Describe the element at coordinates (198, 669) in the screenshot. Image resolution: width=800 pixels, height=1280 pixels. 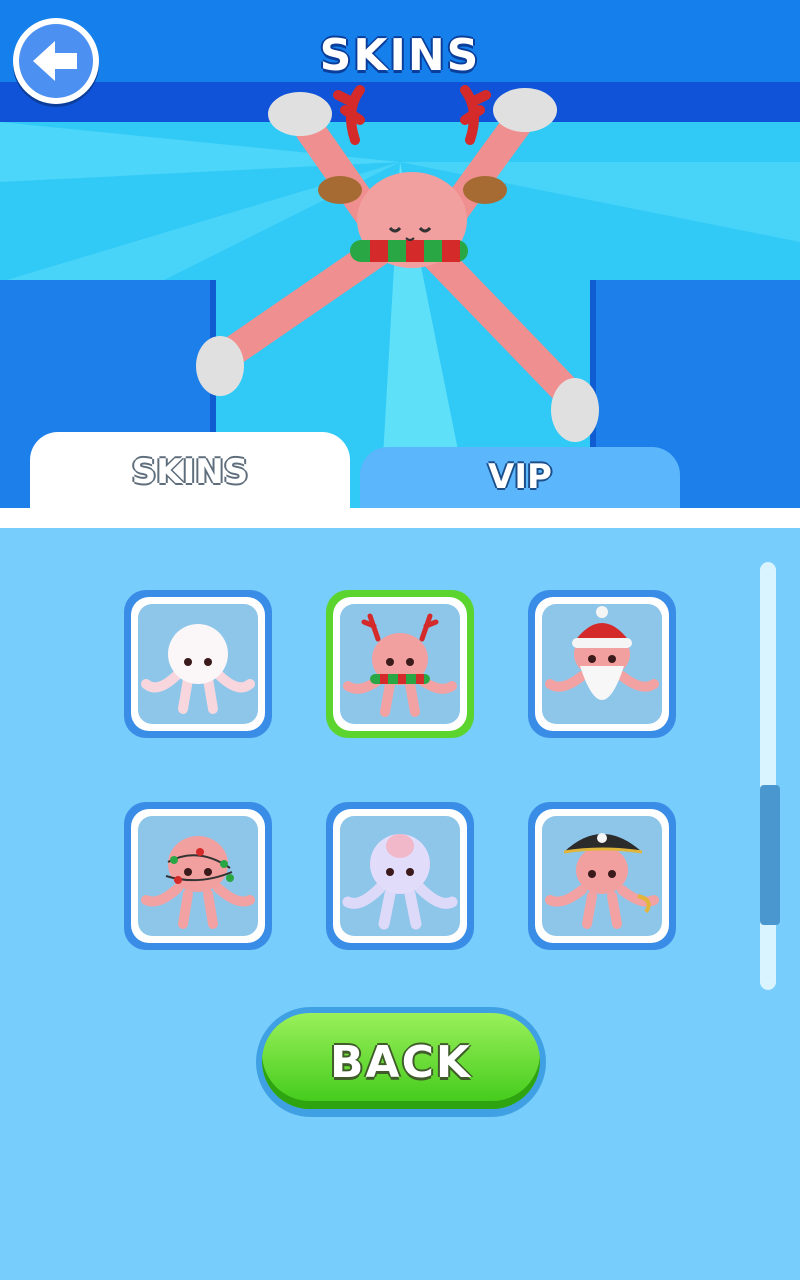
I see `white-octopus-icon` at that location.